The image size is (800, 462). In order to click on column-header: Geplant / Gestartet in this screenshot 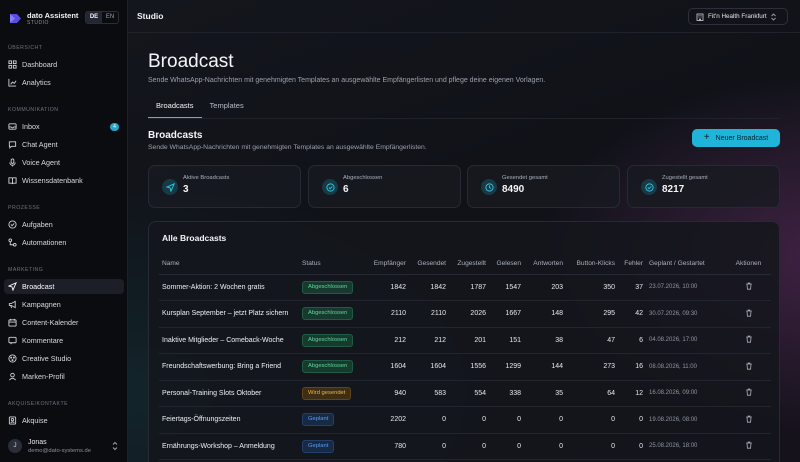, I will do `click(686, 264)`.